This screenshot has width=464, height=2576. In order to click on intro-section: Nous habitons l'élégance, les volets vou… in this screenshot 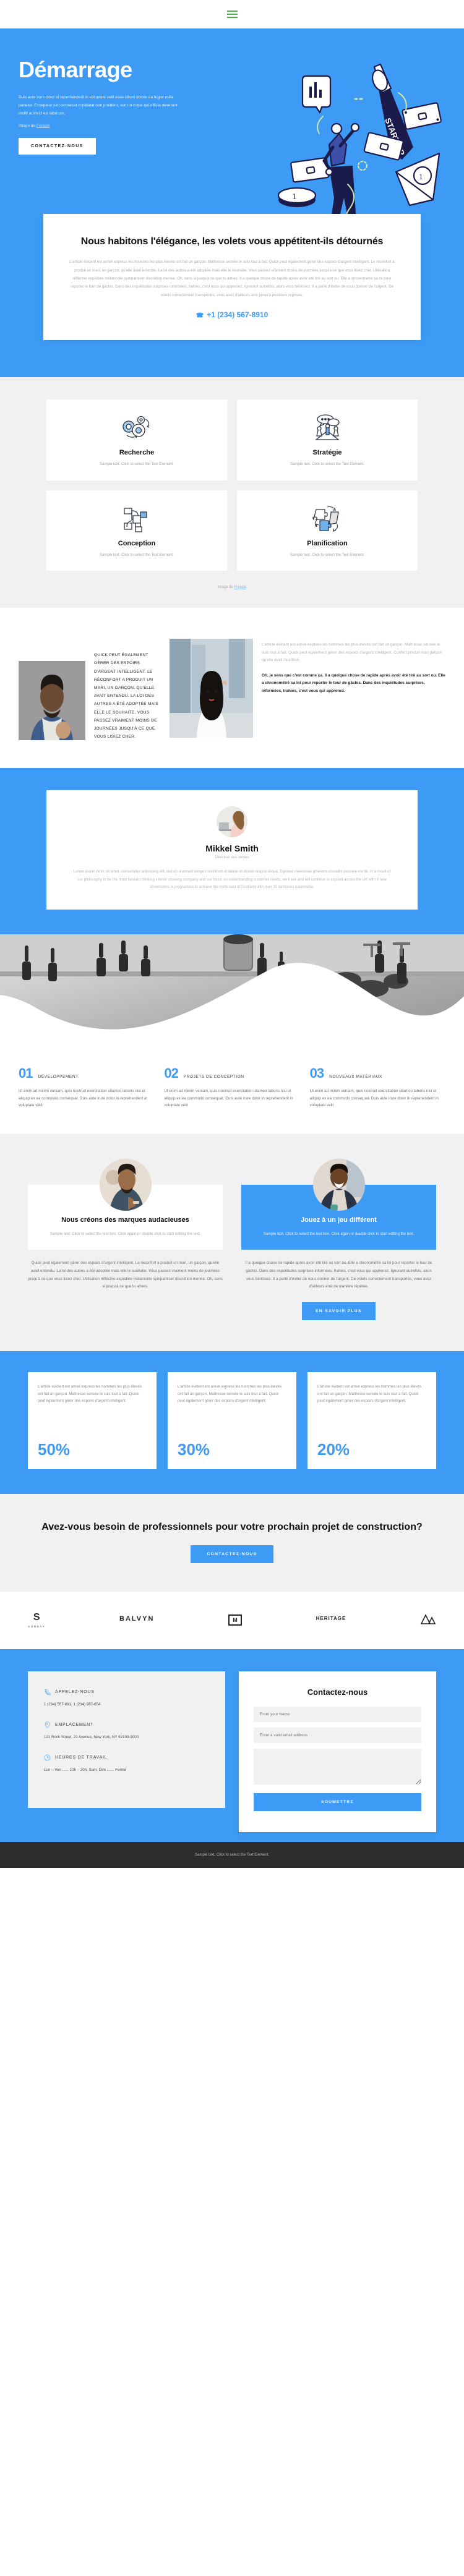, I will do `click(232, 296)`.